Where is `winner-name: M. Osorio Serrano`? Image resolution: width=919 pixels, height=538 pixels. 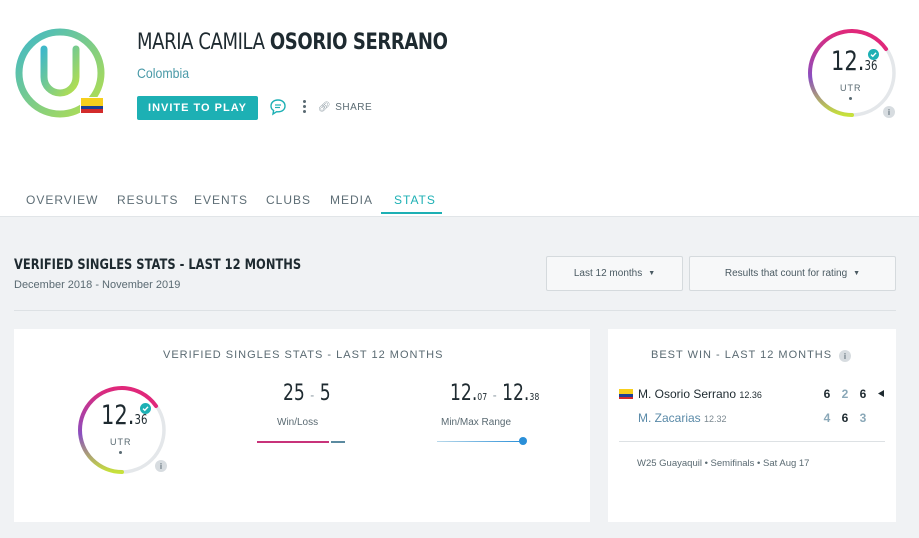
winner-name: M. Osorio Serrano is located at coordinates (687, 394).